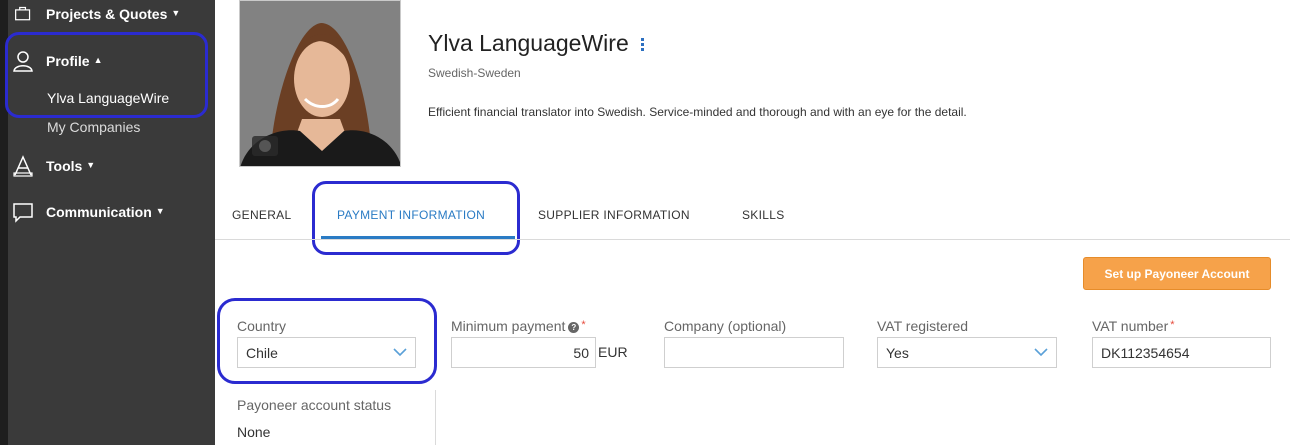 Image resolution: width=1290 pixels, height=445 pixels. I want to click on setup-payoneer-button: Set up Payoneer Account, so click(1177, 273).